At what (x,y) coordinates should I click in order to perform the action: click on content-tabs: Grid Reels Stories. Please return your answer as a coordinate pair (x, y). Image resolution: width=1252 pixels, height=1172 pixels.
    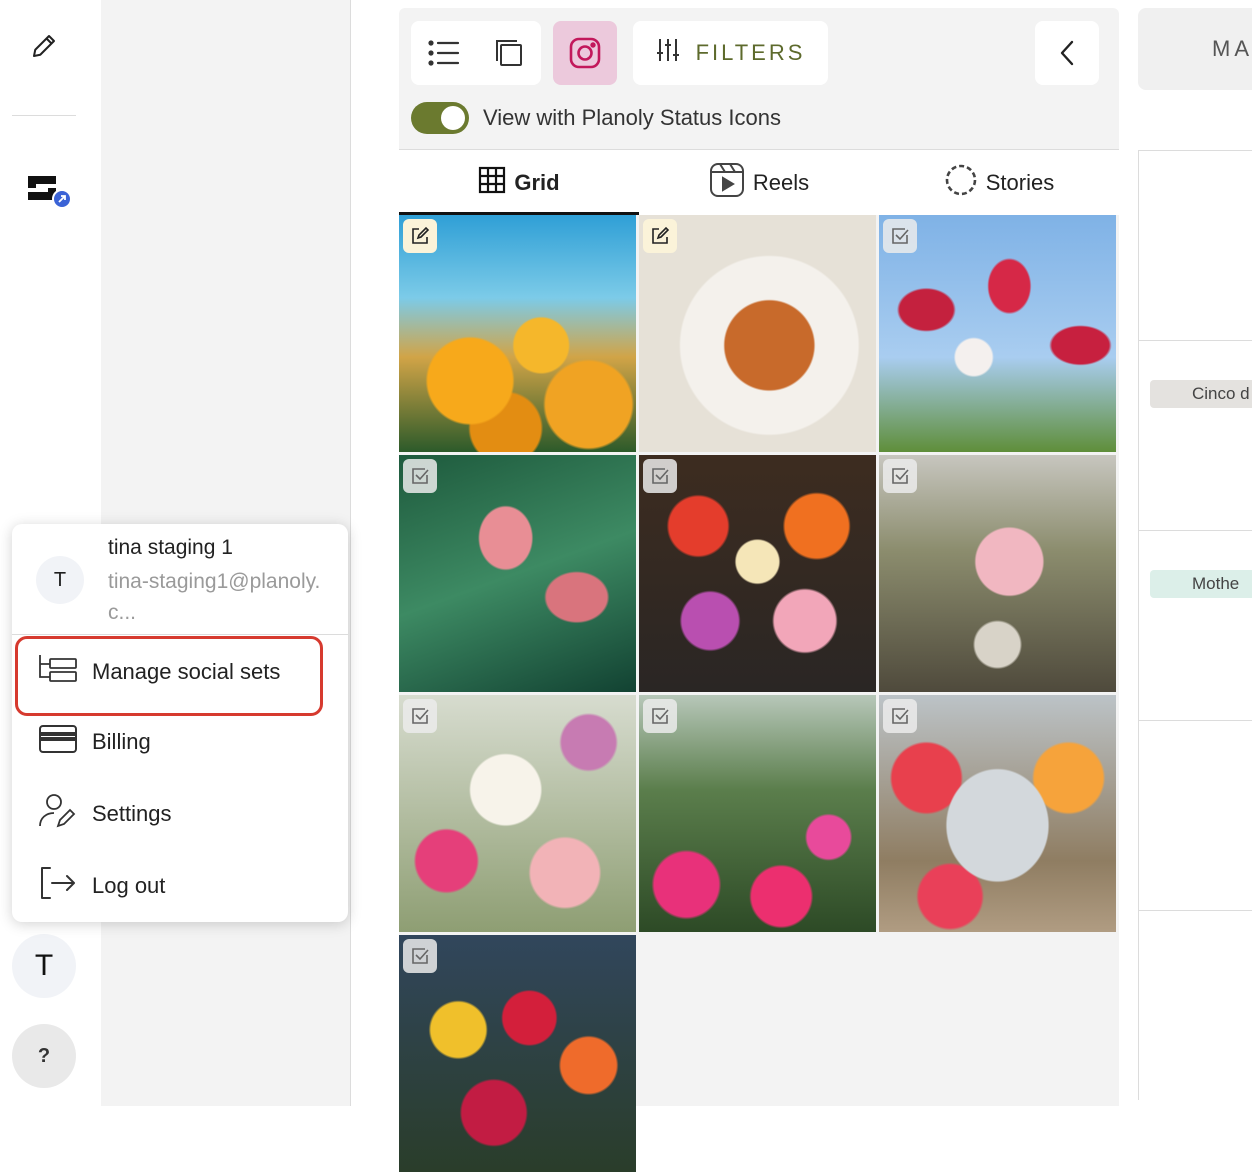
    Looking at the image, I should click on (759, 182).